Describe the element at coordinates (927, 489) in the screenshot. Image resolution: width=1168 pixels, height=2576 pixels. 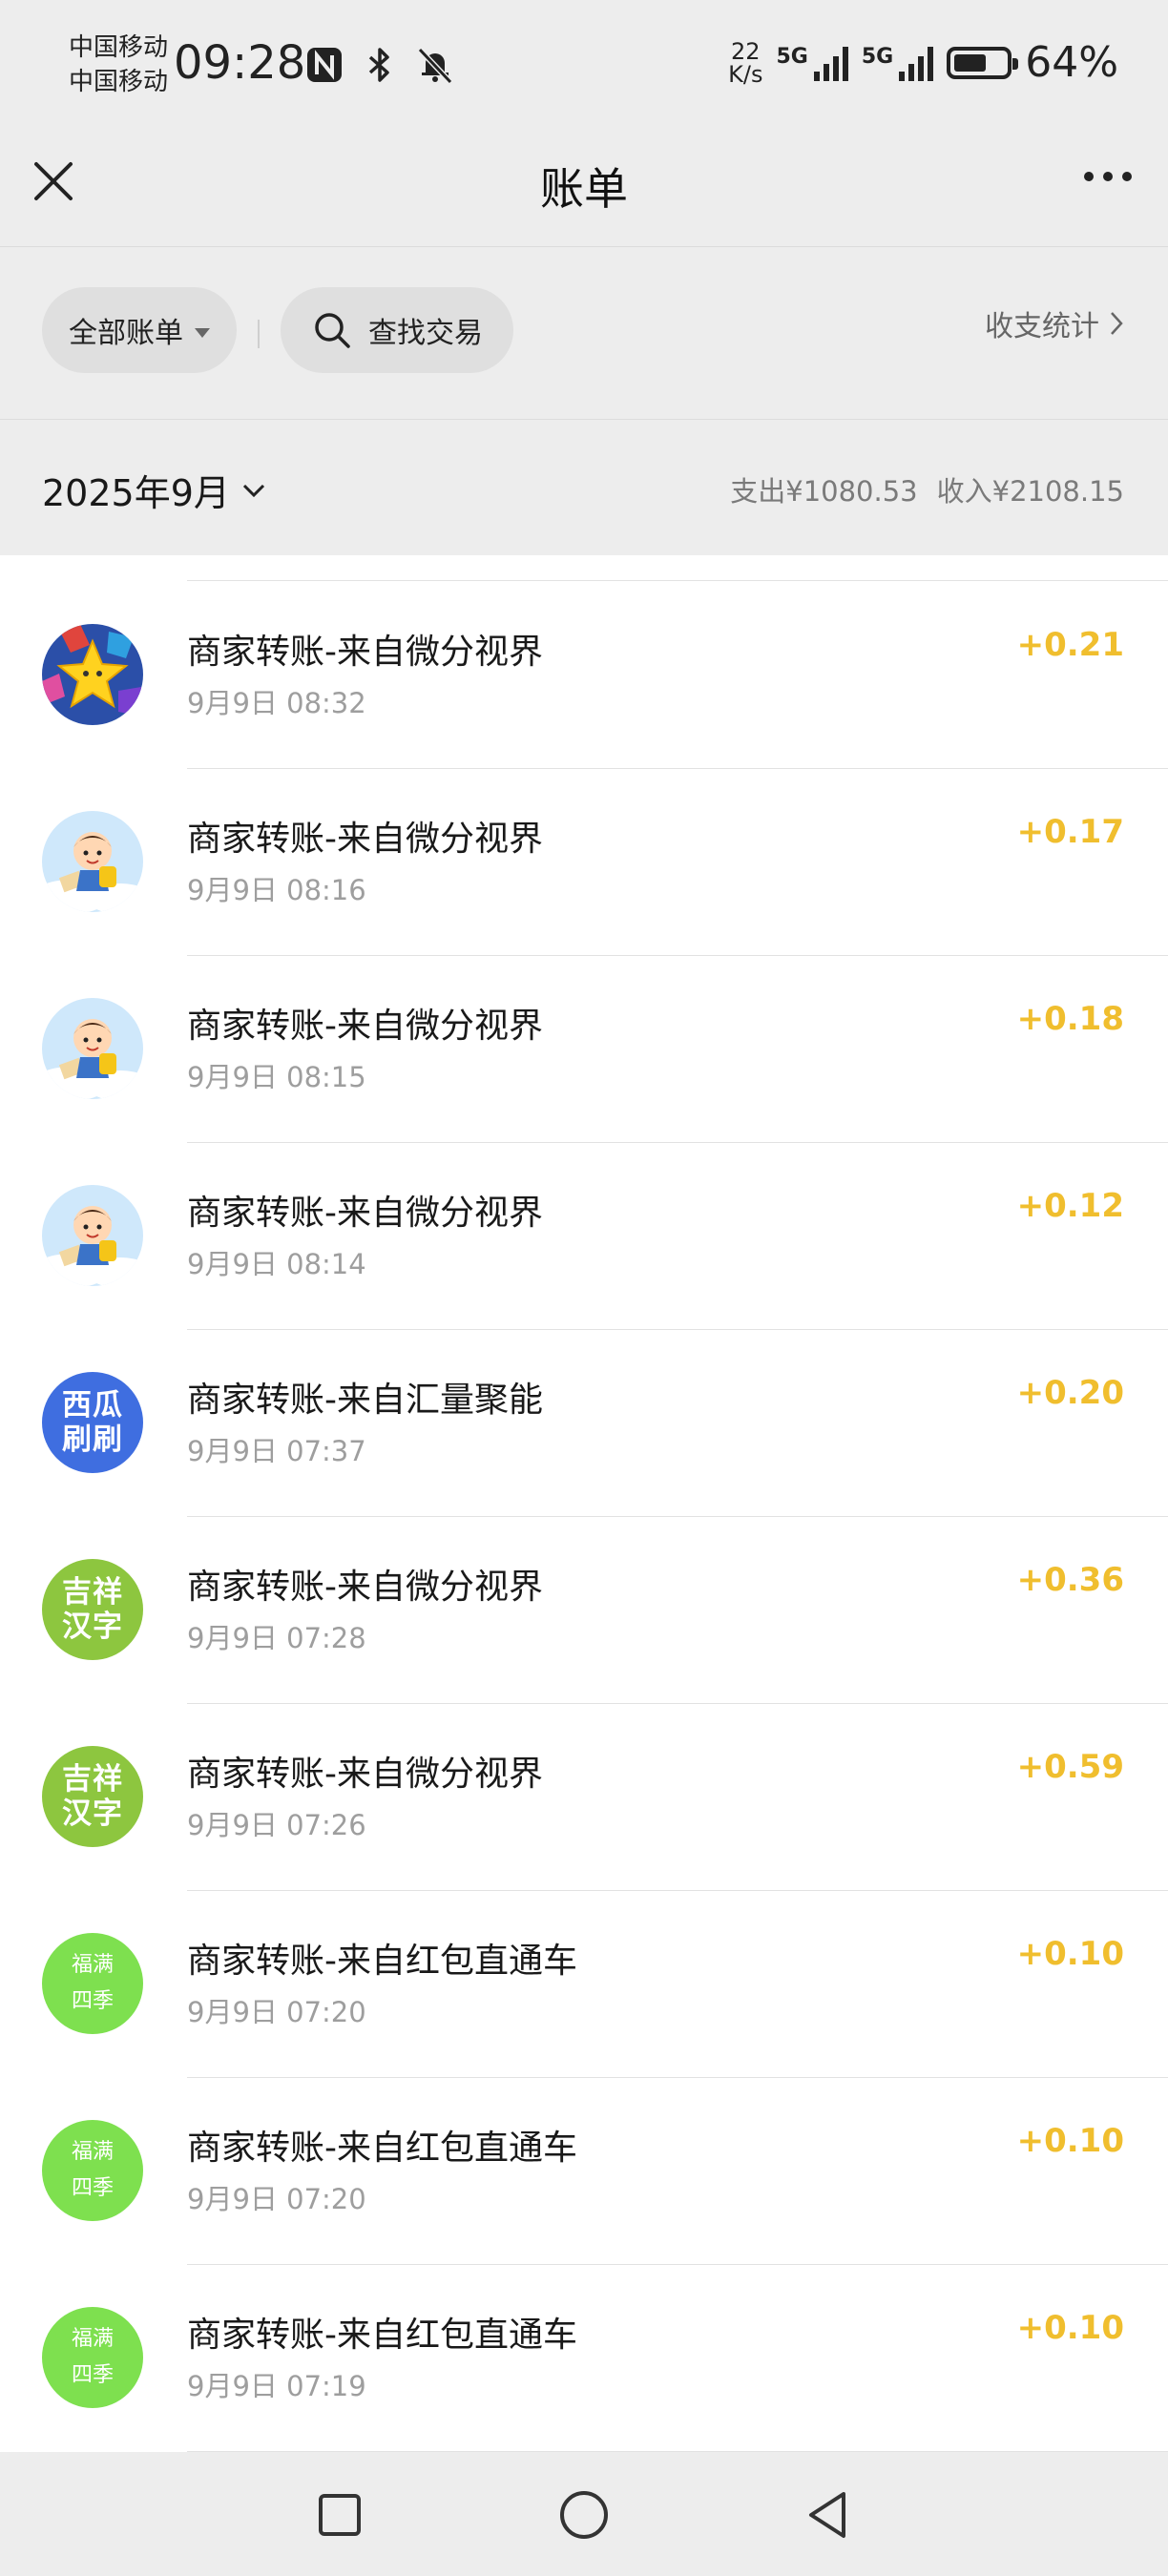
I see `month-totals: 支出¥1080.53 收入¥2108.15` at that location.